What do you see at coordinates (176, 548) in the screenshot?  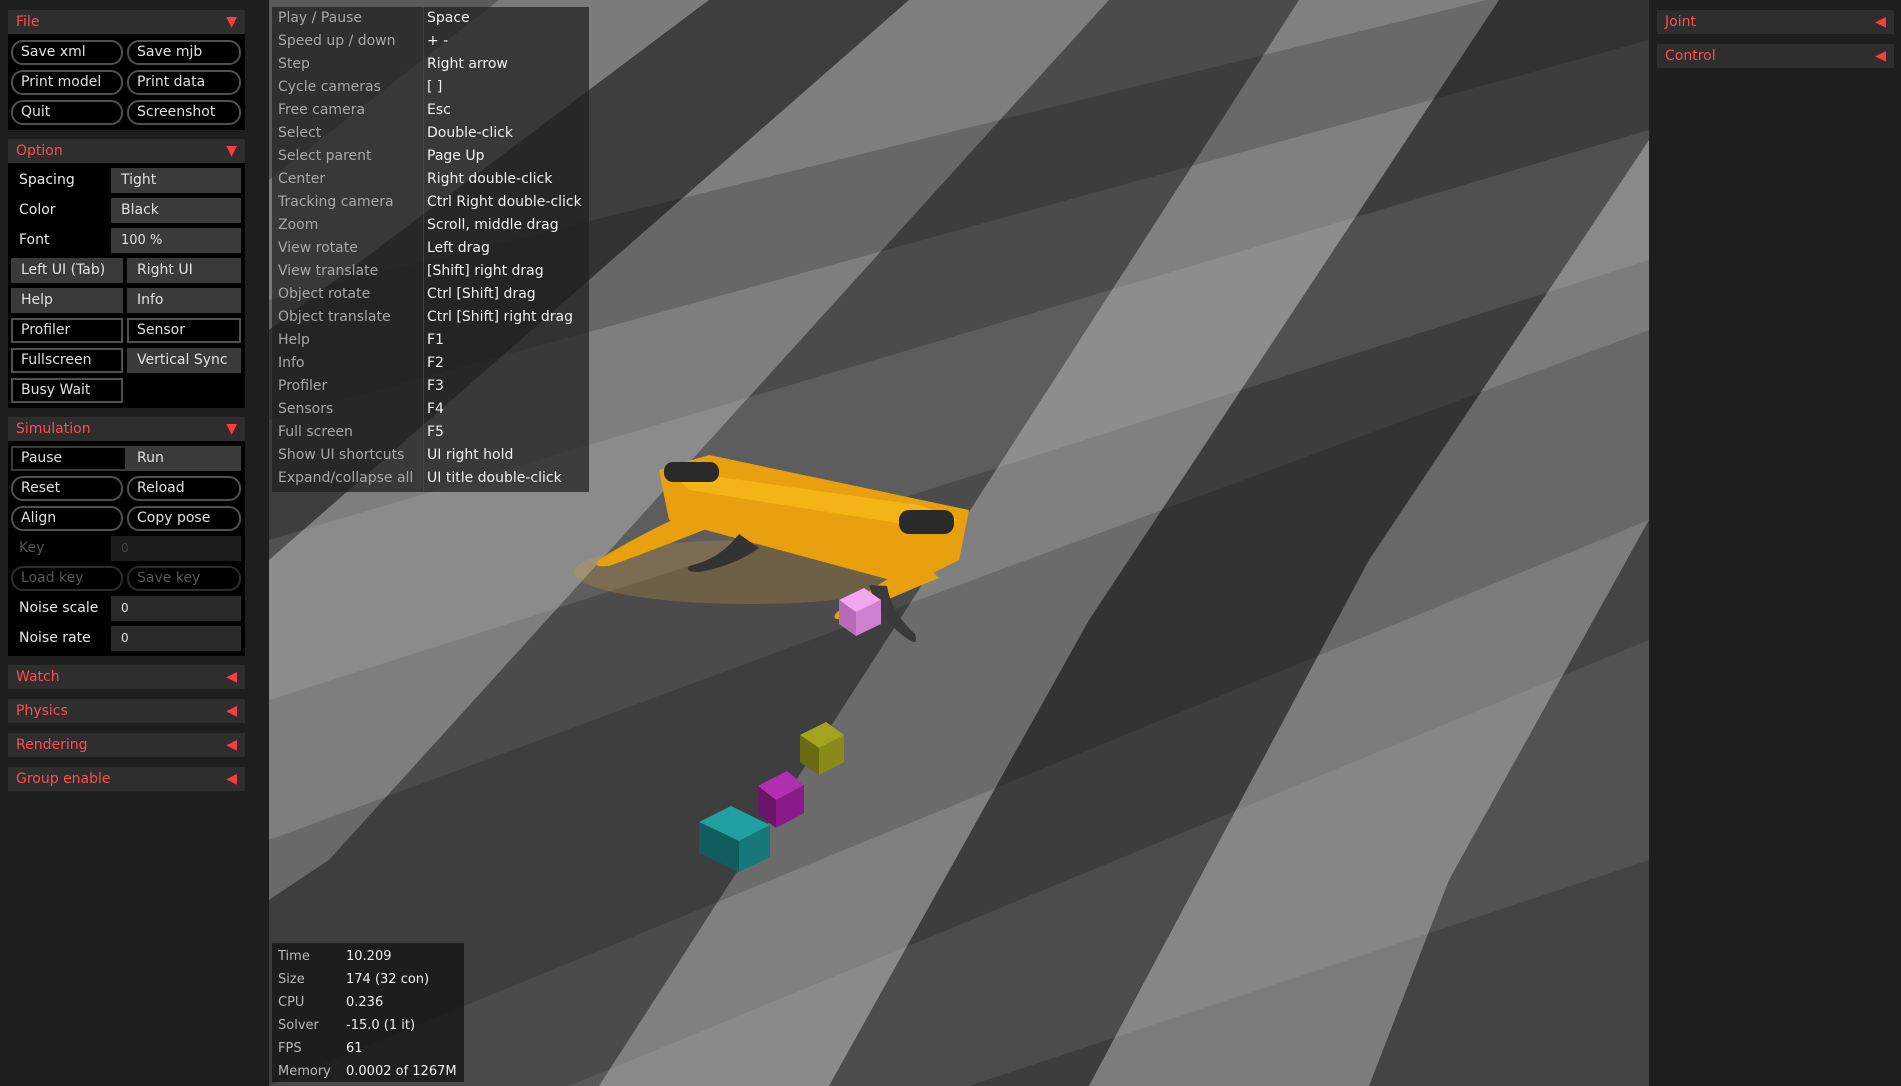 I see `key-slider: 0` at bounding box center [176, 548].